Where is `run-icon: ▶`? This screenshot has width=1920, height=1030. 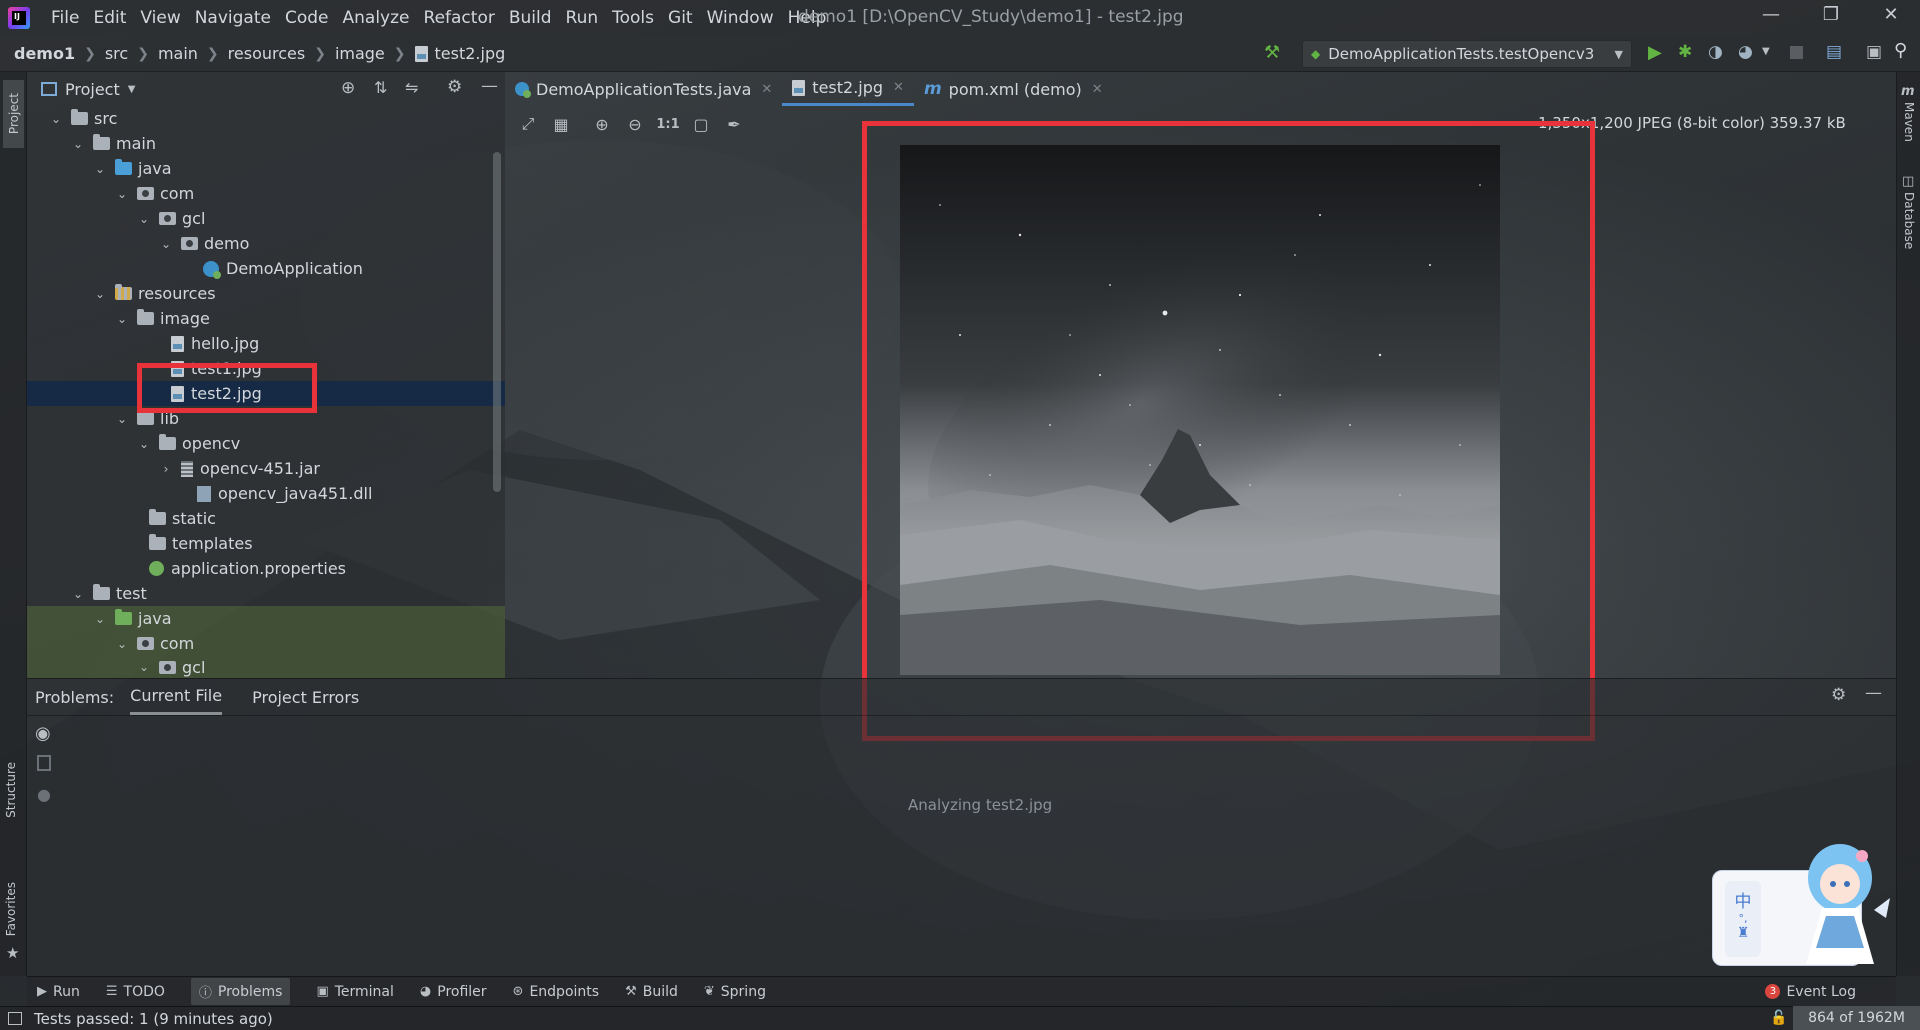 run-icon: ▶ is located at coordinates (1655, 52).